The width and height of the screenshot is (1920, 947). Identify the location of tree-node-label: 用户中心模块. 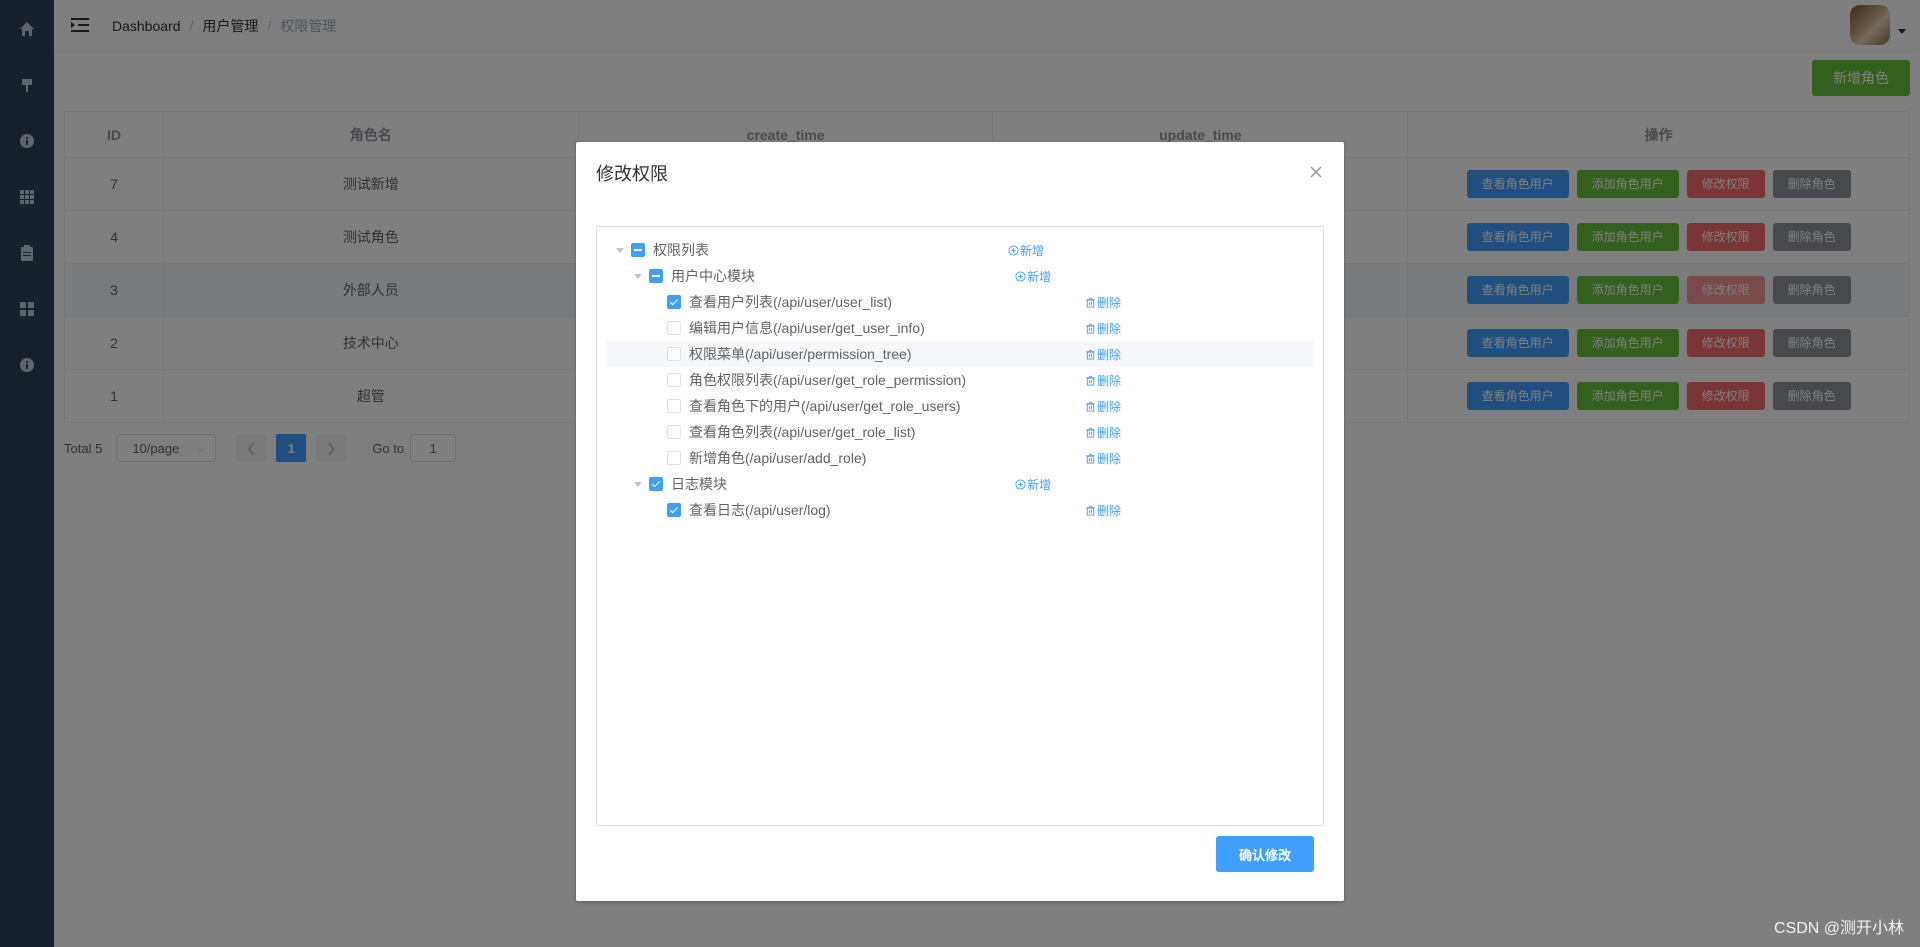
(713, 276).